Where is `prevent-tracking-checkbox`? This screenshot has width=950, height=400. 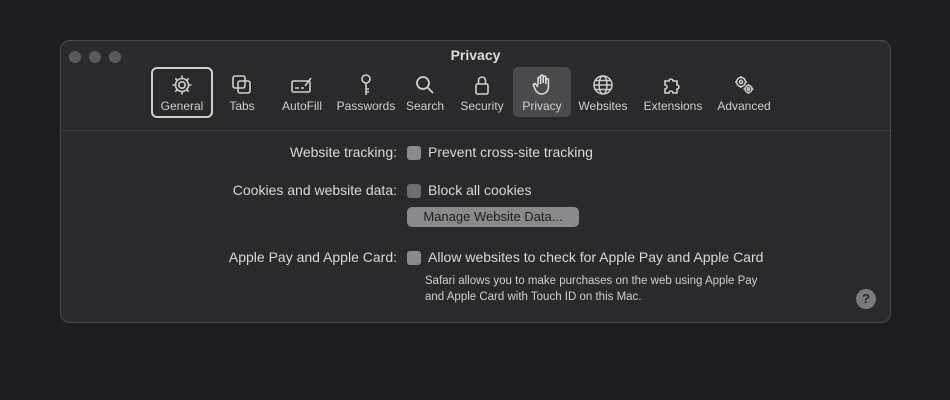 prevent-tracking-checkbox is located at coordinates (414, 153).